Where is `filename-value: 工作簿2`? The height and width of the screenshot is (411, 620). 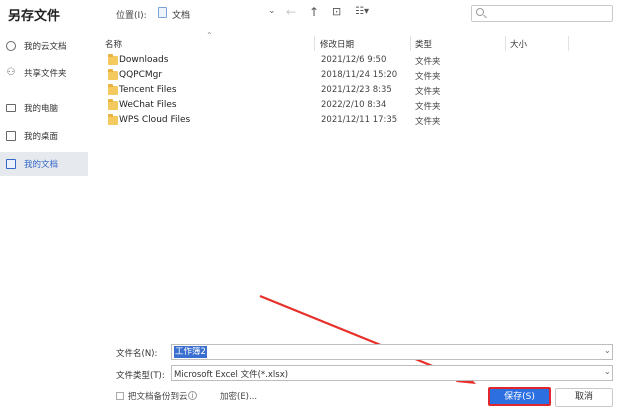
filename-value: 工作簿2 is located at coordinates (190, 352).